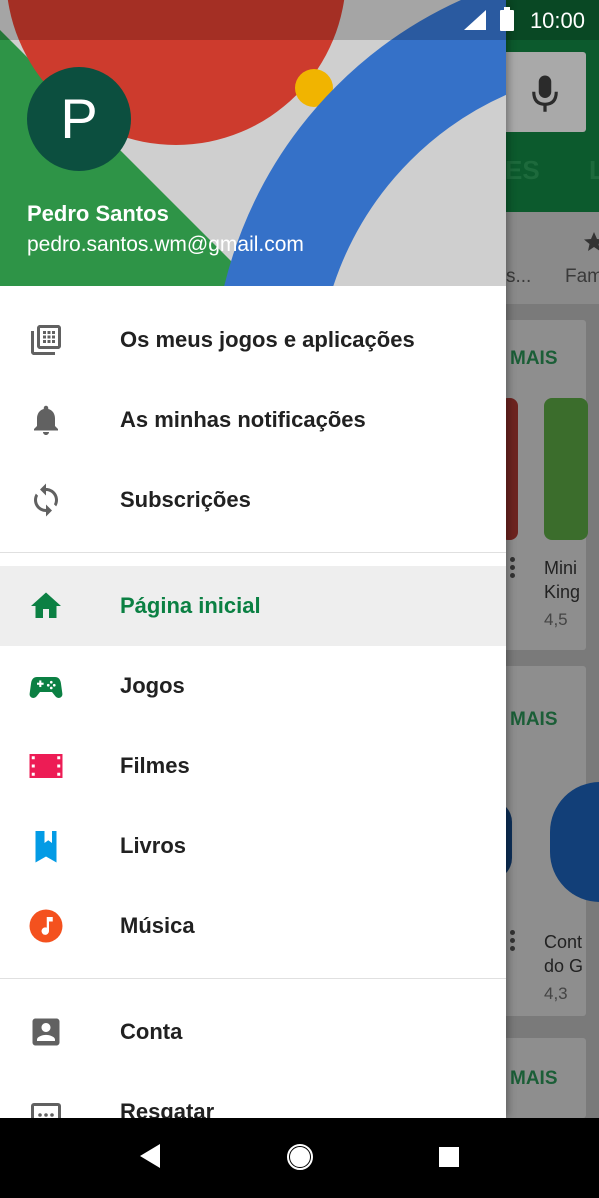  Describe the element at coordinates (98, 213) in the screenshot. I see `account-name: Pedro Santos` at that location.